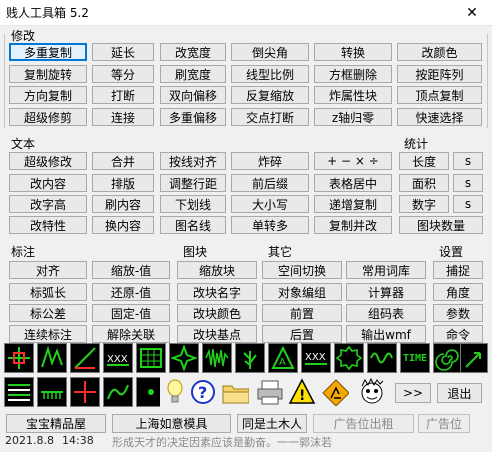 This screenshot has width=492, height=452. What do you see at coordinates (123, 117) in the screenshot?
I see `modify-button: 连接` at bounding box center [123, 117].